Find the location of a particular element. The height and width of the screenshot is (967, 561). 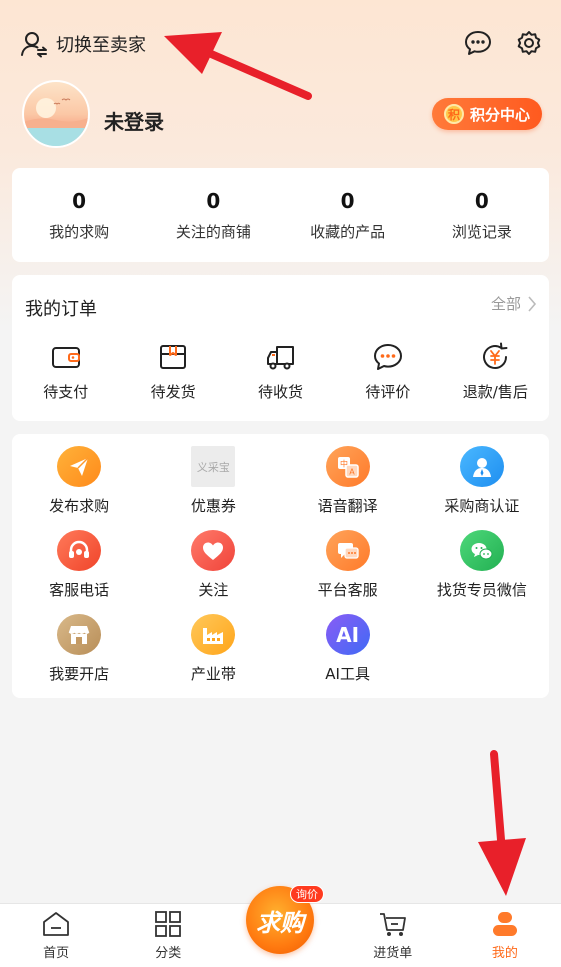

coupon-placeholder-icon: 义采宝 is located at coordinates (213, 466).